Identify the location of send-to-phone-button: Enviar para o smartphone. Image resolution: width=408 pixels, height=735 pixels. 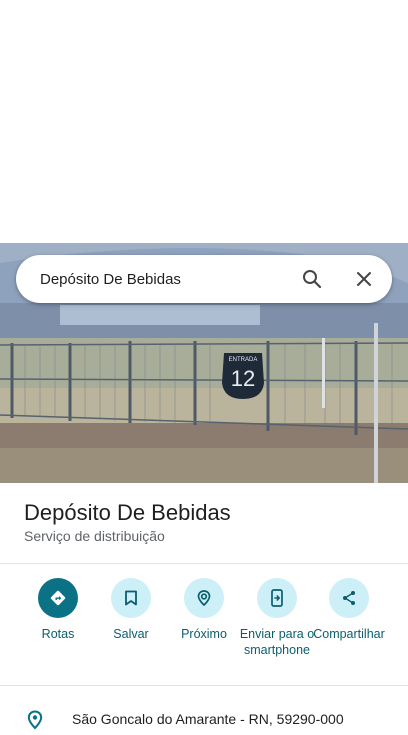
(277, 618).